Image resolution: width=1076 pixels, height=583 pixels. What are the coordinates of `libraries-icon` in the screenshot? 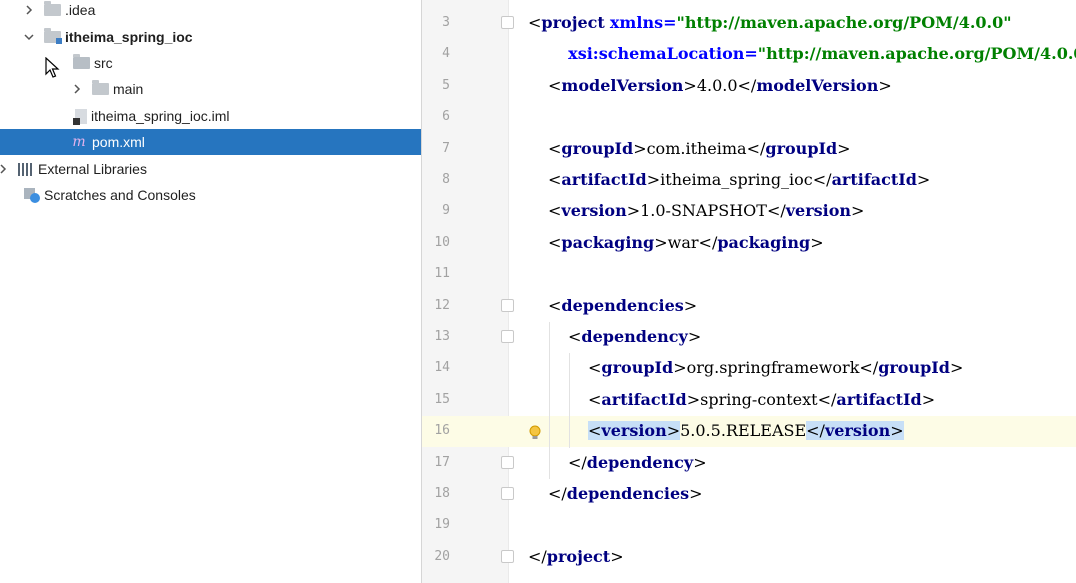 It's located at (26, 169).